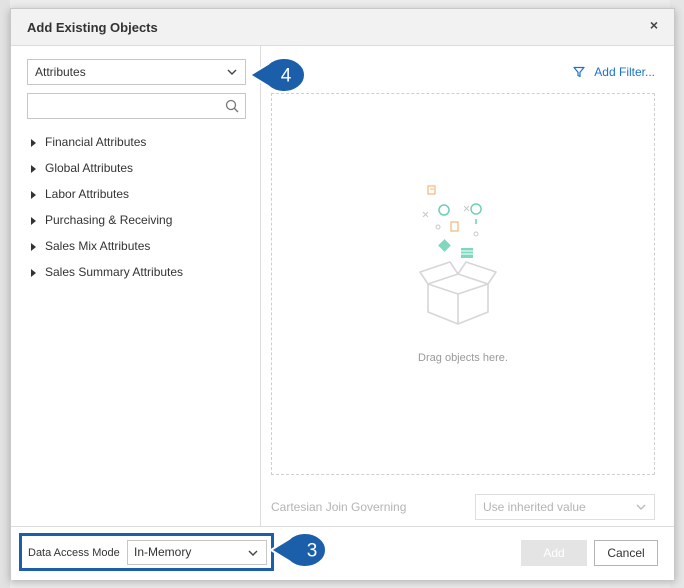 The width and height of the screenshot is (684, 588). I want to click on dialog-footer: Data Access Mode In-Memory Add Cancel, so click(342, 553).